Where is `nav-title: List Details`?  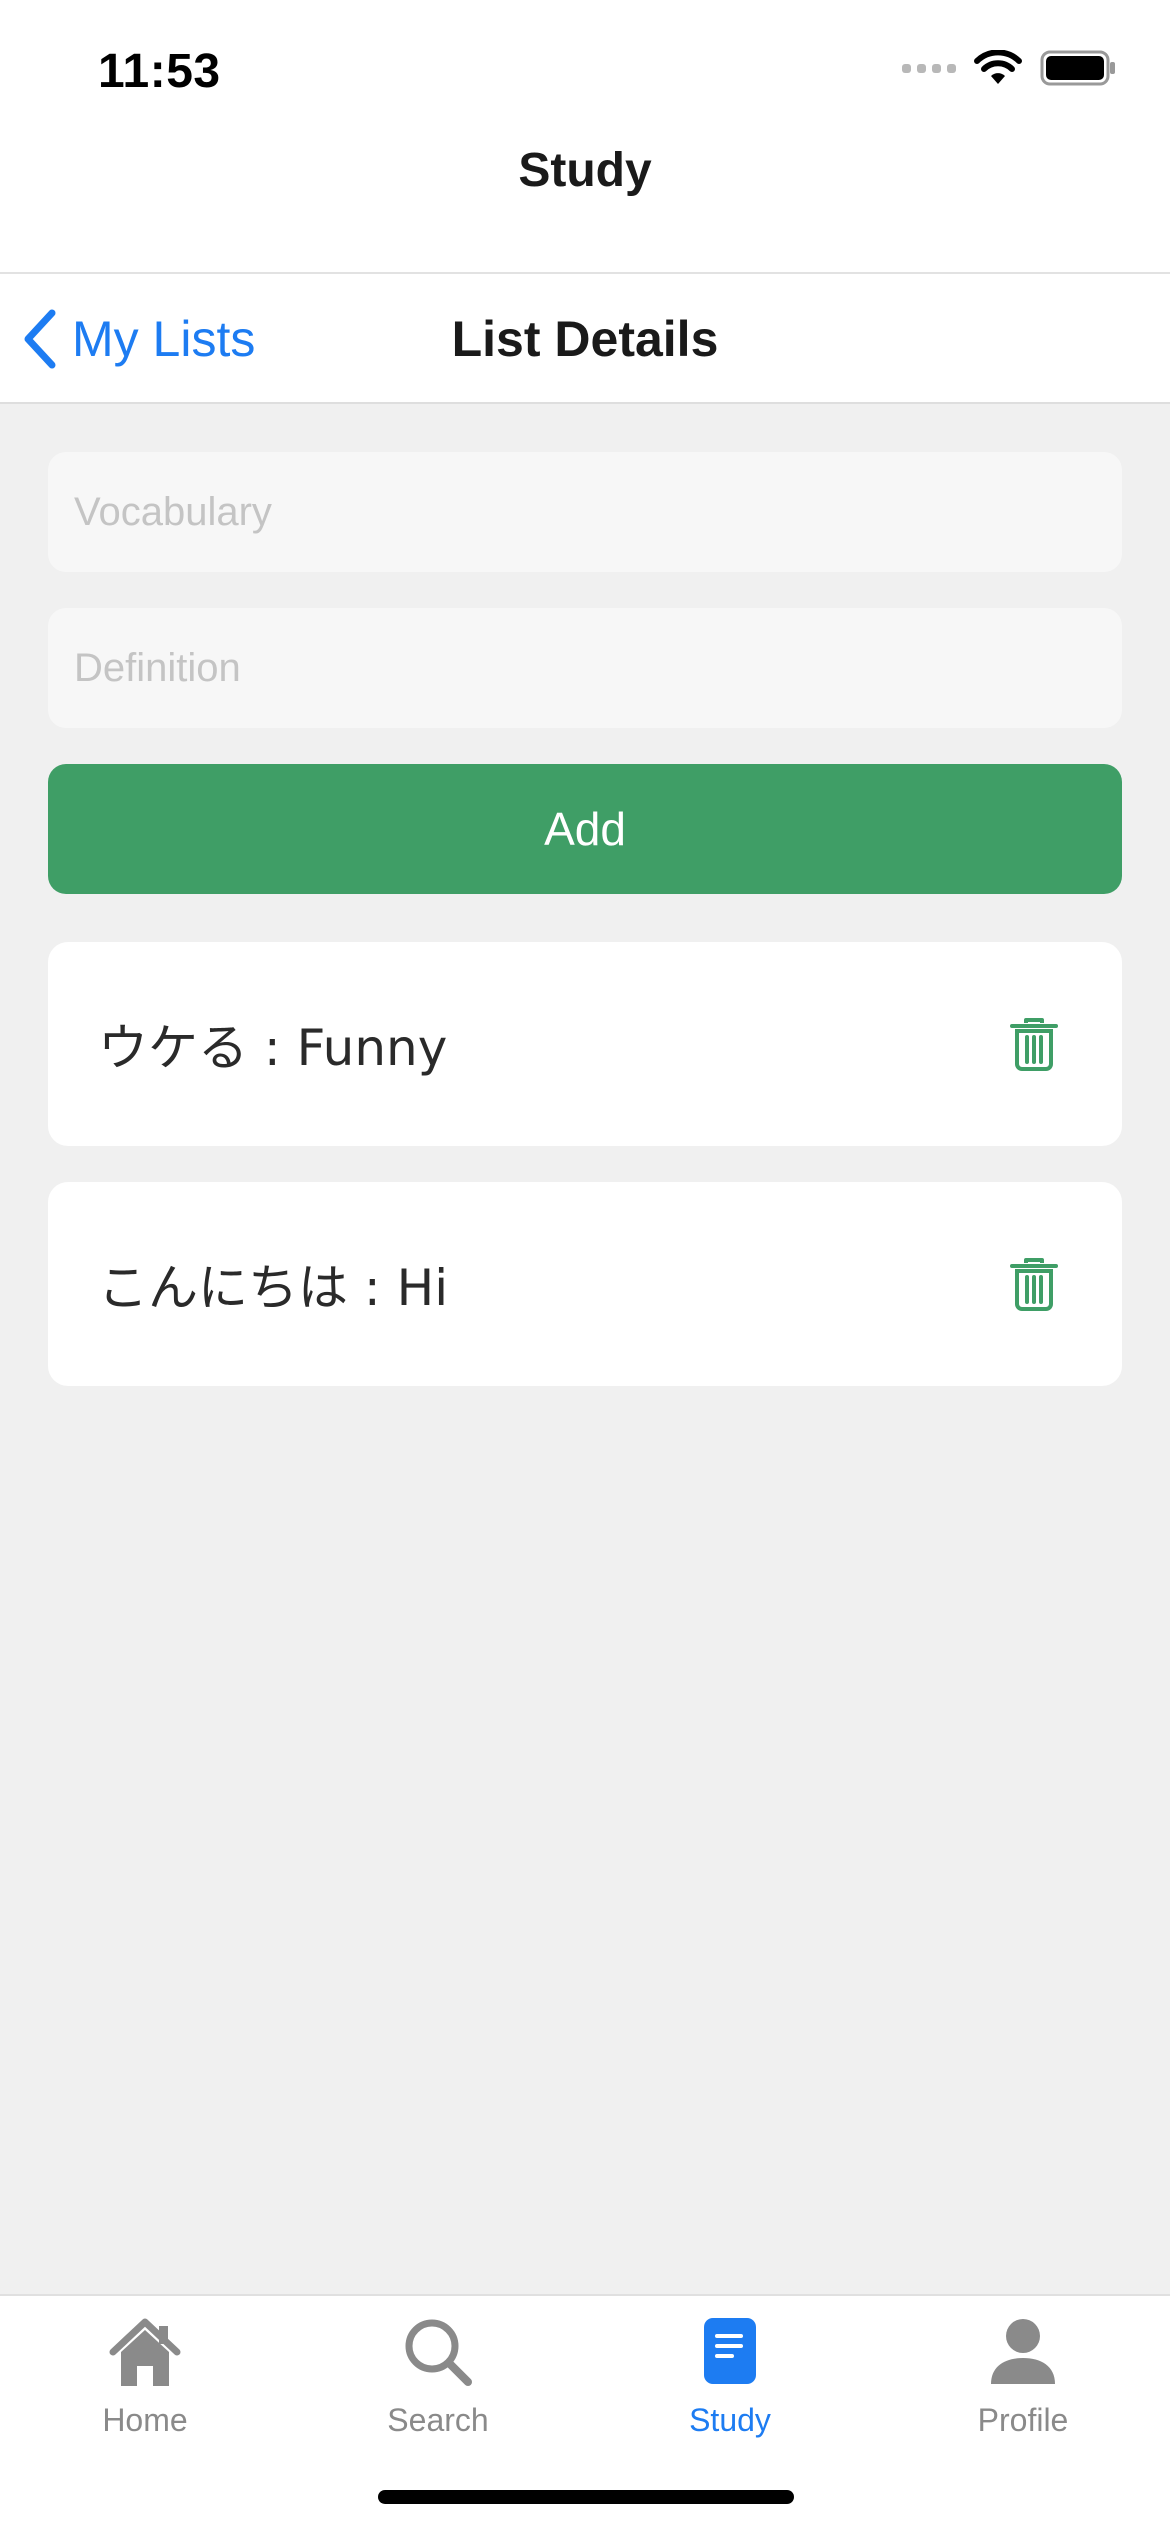
nav-title: List Details is located at coordinates (585, 339).